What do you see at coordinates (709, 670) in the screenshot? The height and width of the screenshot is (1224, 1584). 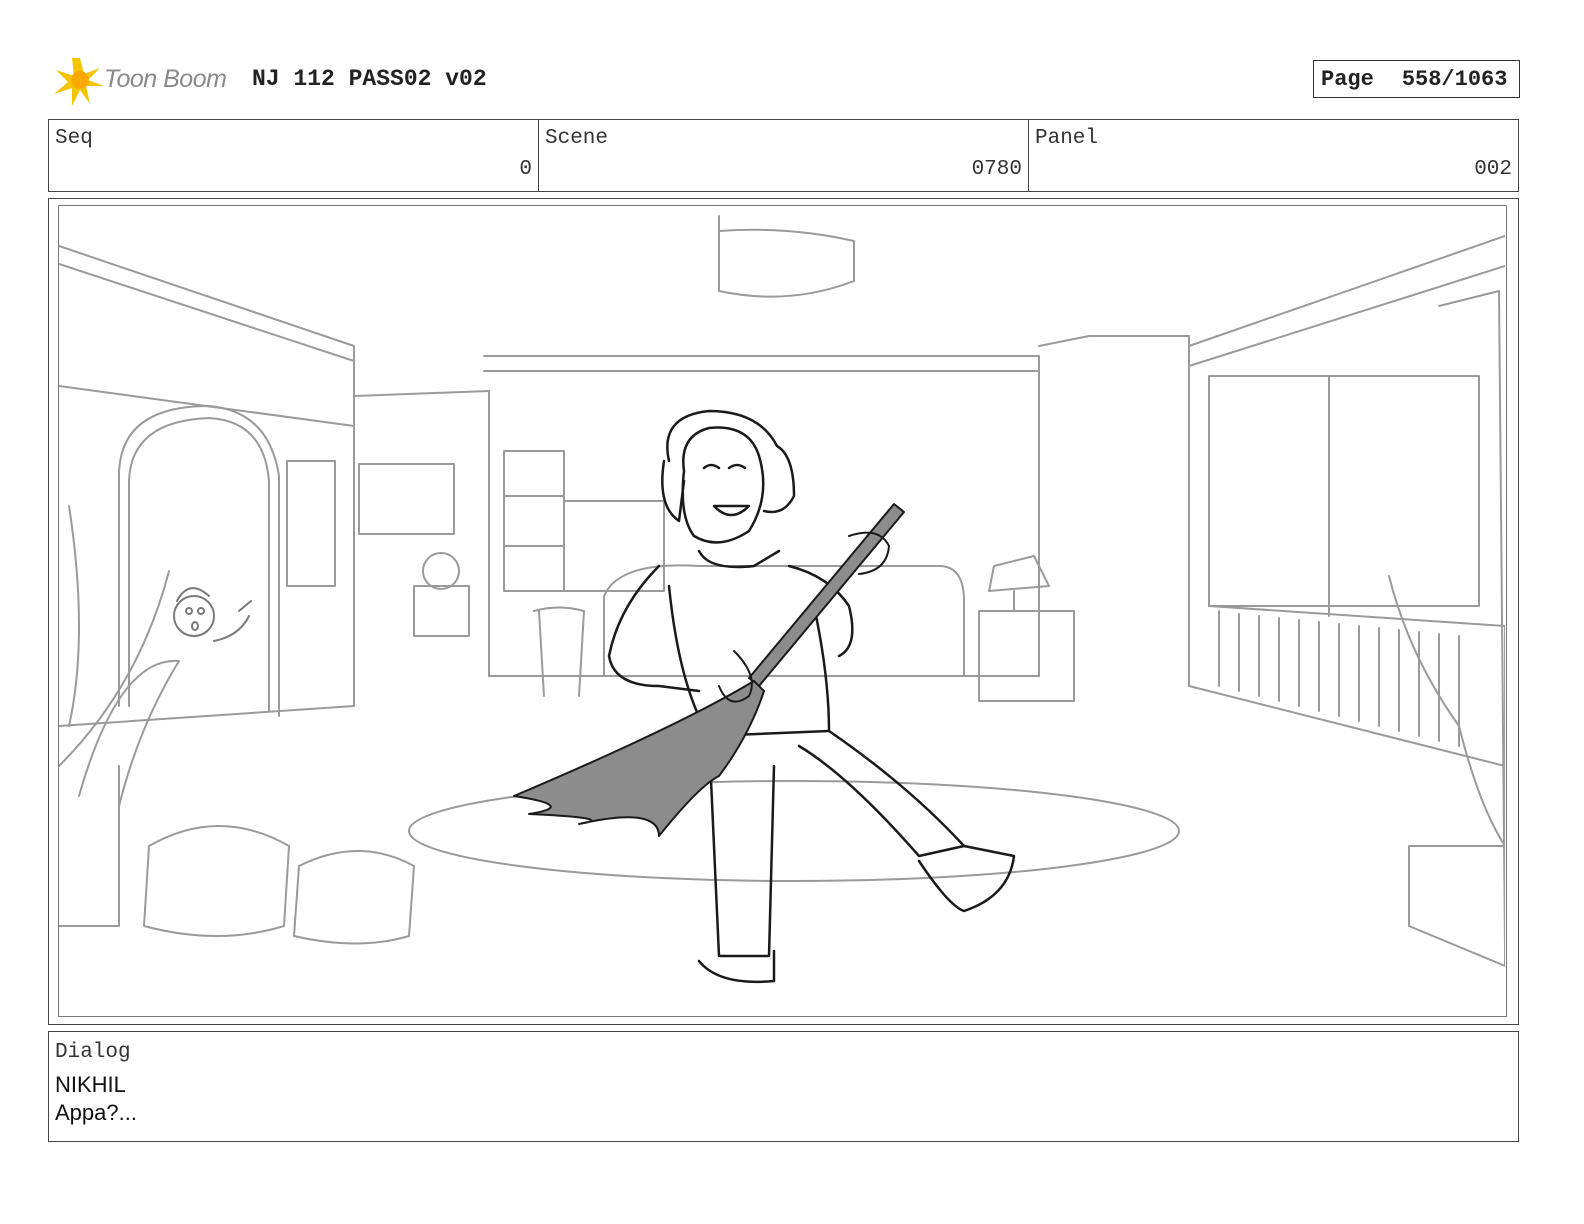 I see `broom` at bounding box center [709, 670].